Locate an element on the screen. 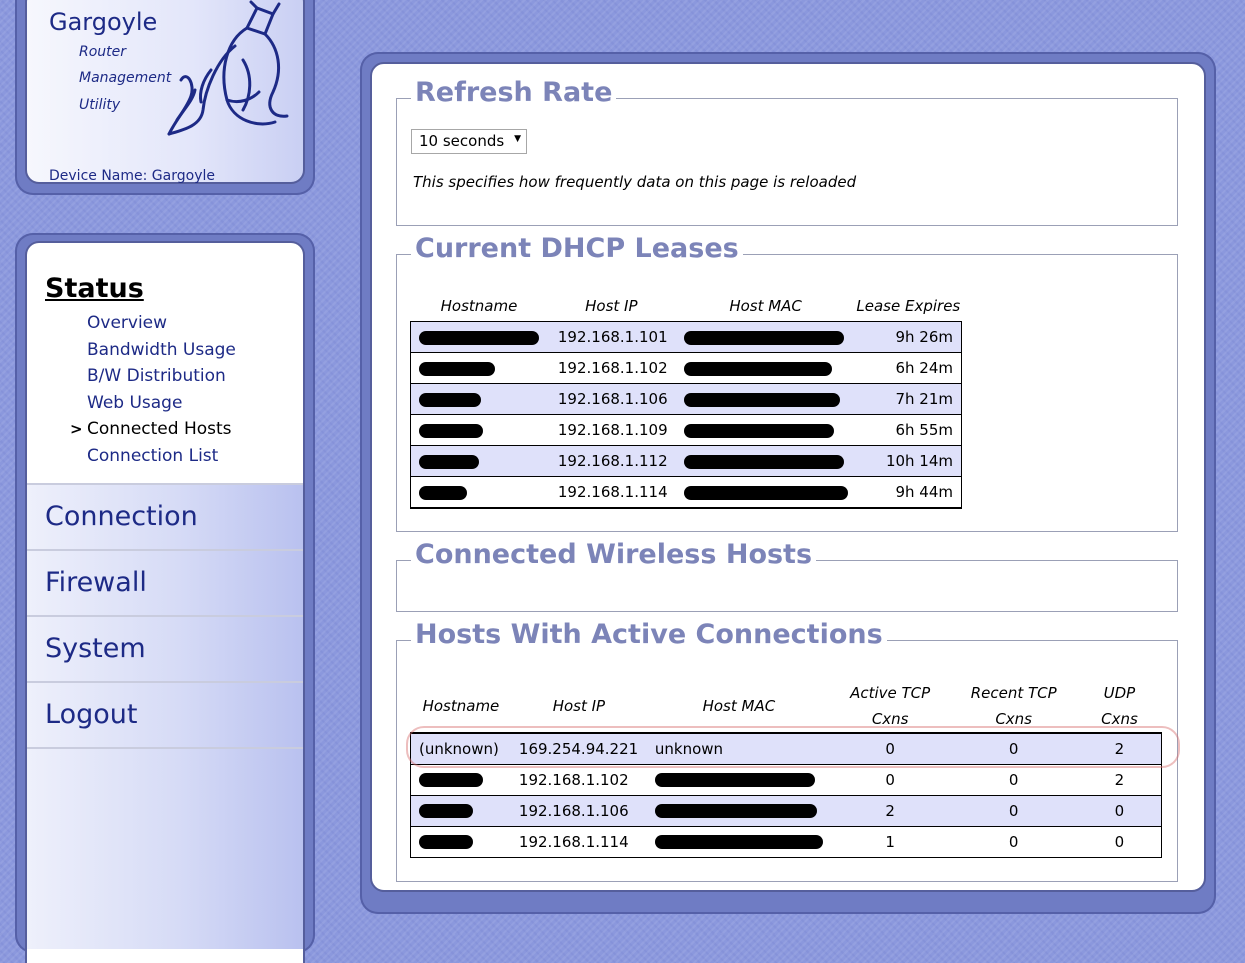  active-marker-icon: > is located at coordinates (76, 429).